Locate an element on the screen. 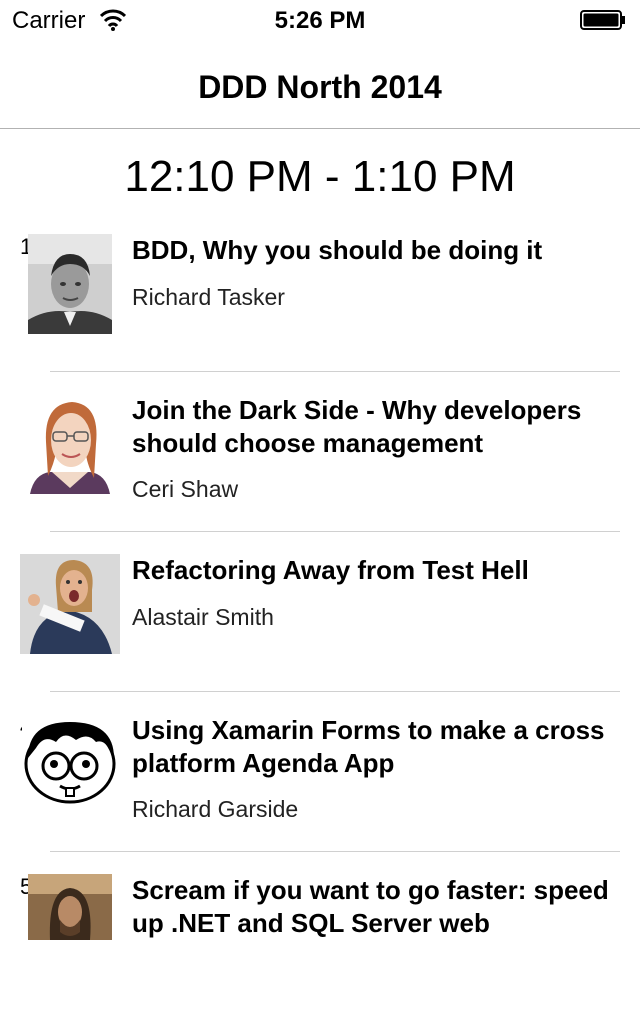  status-bar: Carrier 5:26 PM is located at coordinates (320, 20).